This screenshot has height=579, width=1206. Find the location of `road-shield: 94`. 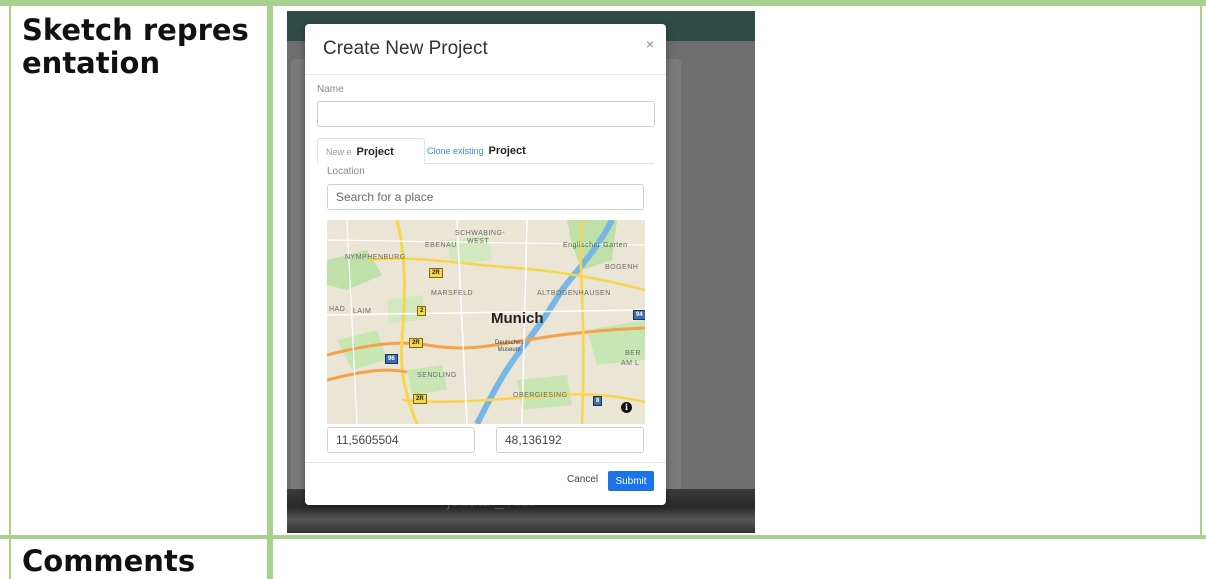

road-shield: 94 is located at coordinates (639, 315).